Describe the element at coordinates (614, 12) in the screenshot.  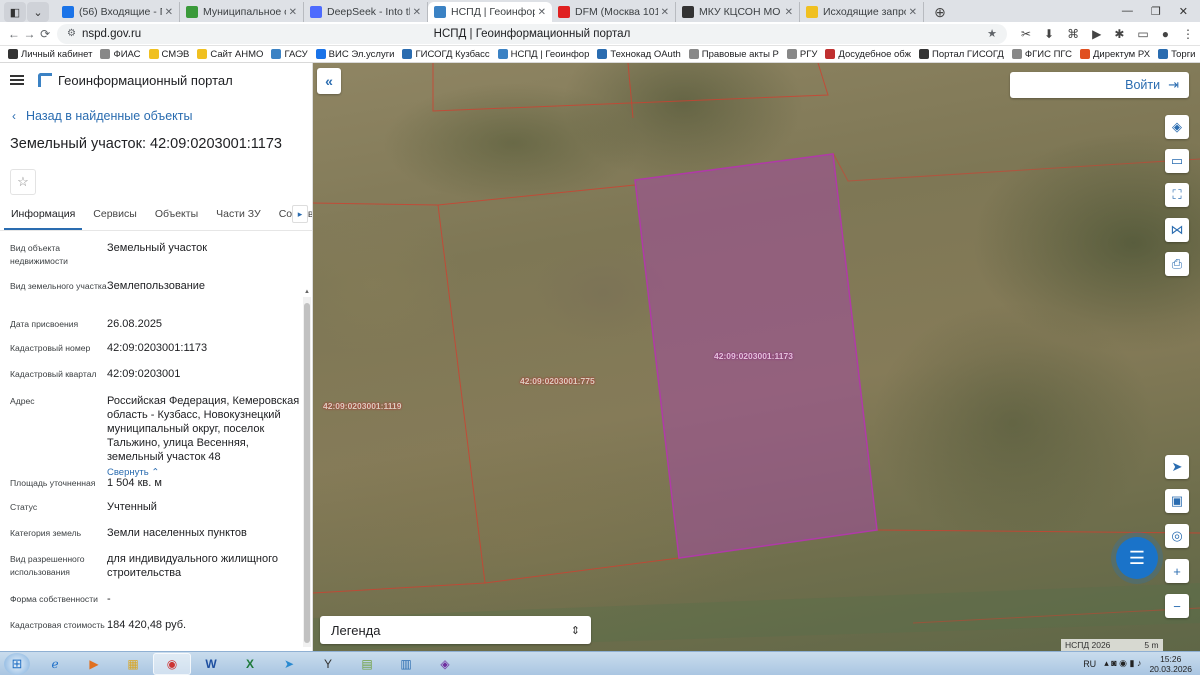
I see `browser-tab: DFM (Москва 101,2✕` at that location.